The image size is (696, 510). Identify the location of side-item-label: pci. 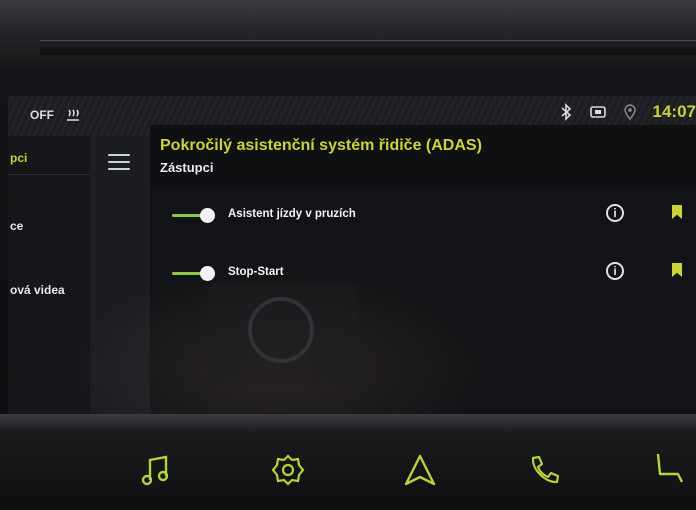
(19, 158).